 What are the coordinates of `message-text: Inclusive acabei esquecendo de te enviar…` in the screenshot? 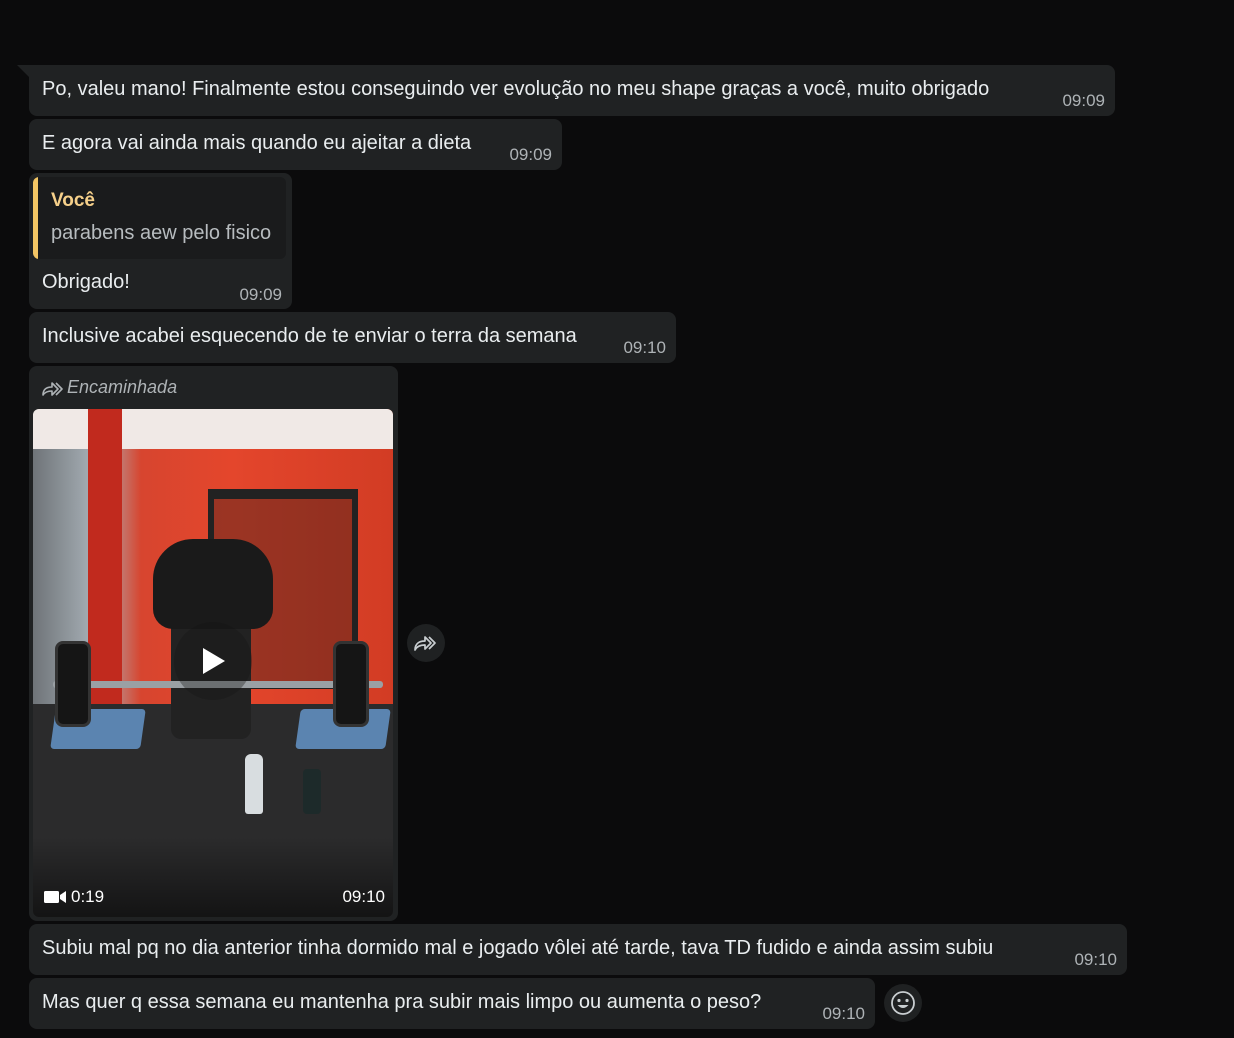 It's located at (309, 336).